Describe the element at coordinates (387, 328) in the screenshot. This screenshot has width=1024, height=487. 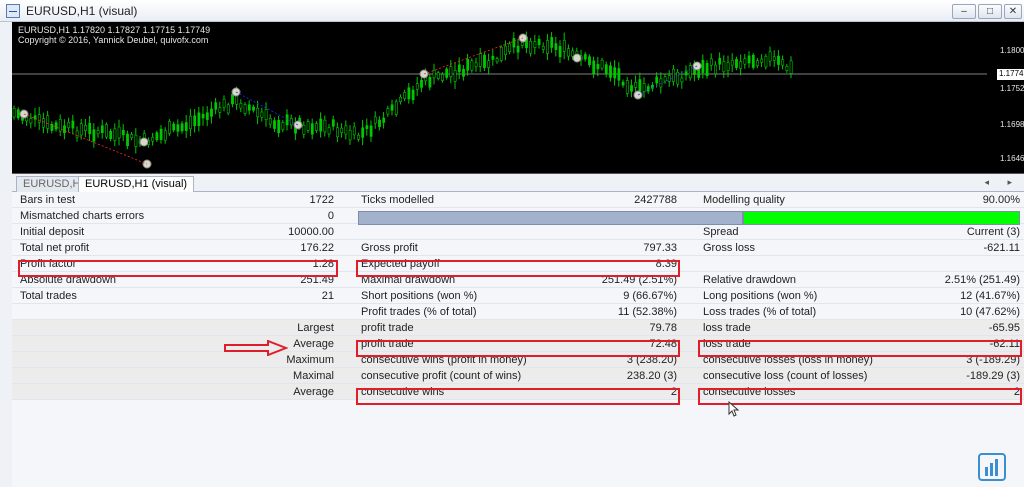
I see `metric-label: profit trade` at that location.